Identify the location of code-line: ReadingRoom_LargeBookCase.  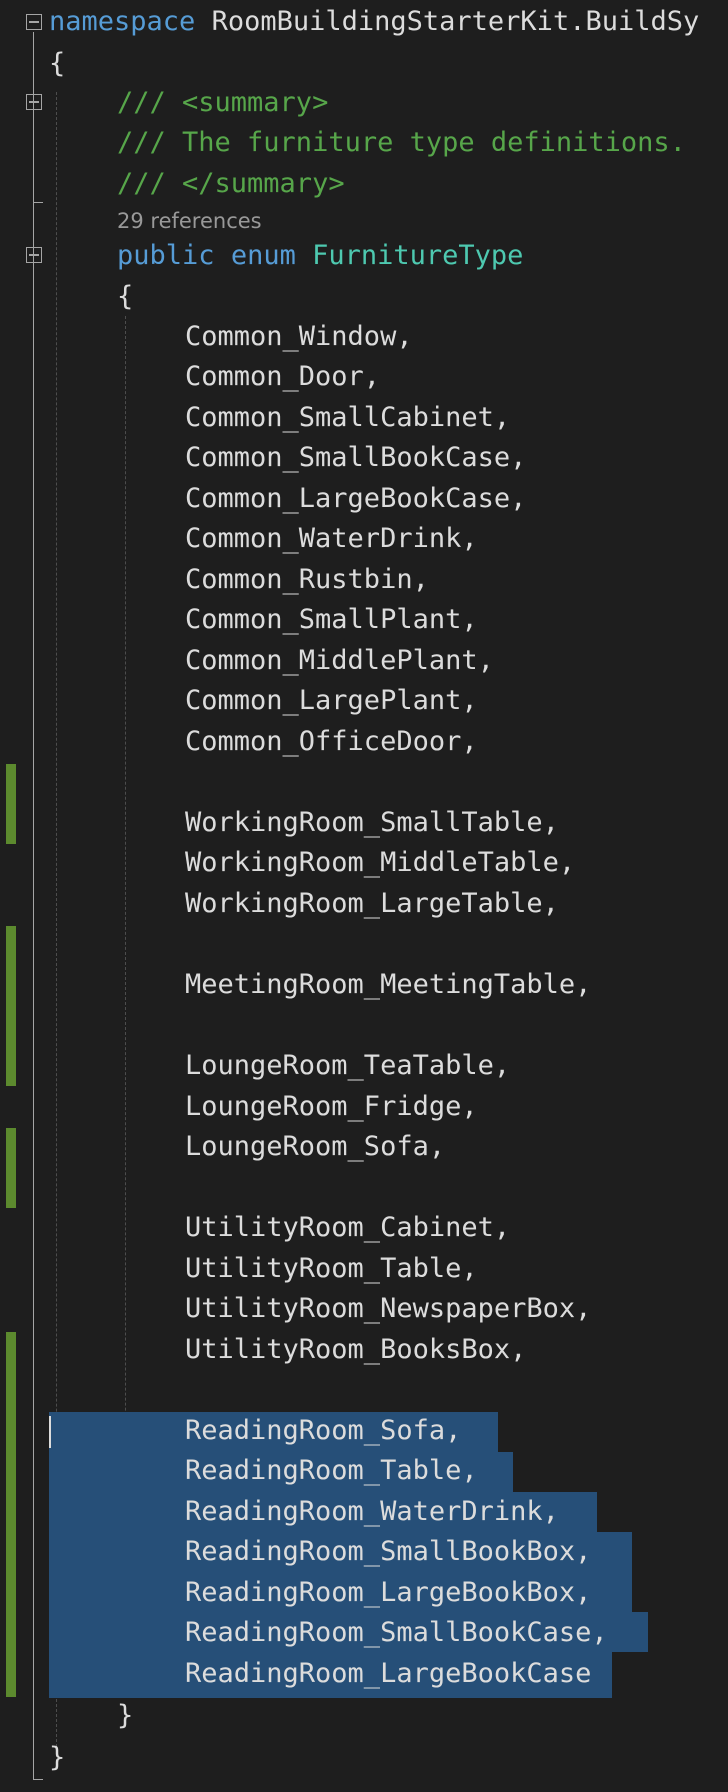
(364, 1674).